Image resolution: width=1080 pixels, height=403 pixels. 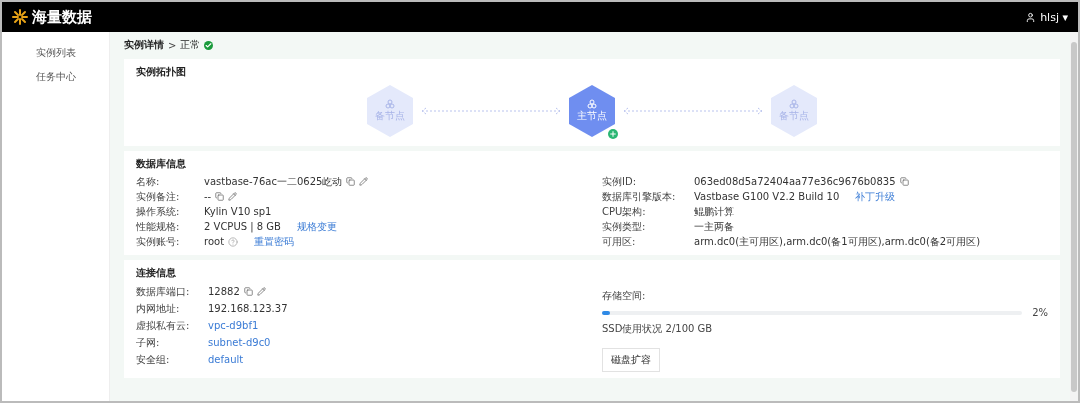 I want to click on field-label: 数据库引擎版本:, so click(x=639, y=196).